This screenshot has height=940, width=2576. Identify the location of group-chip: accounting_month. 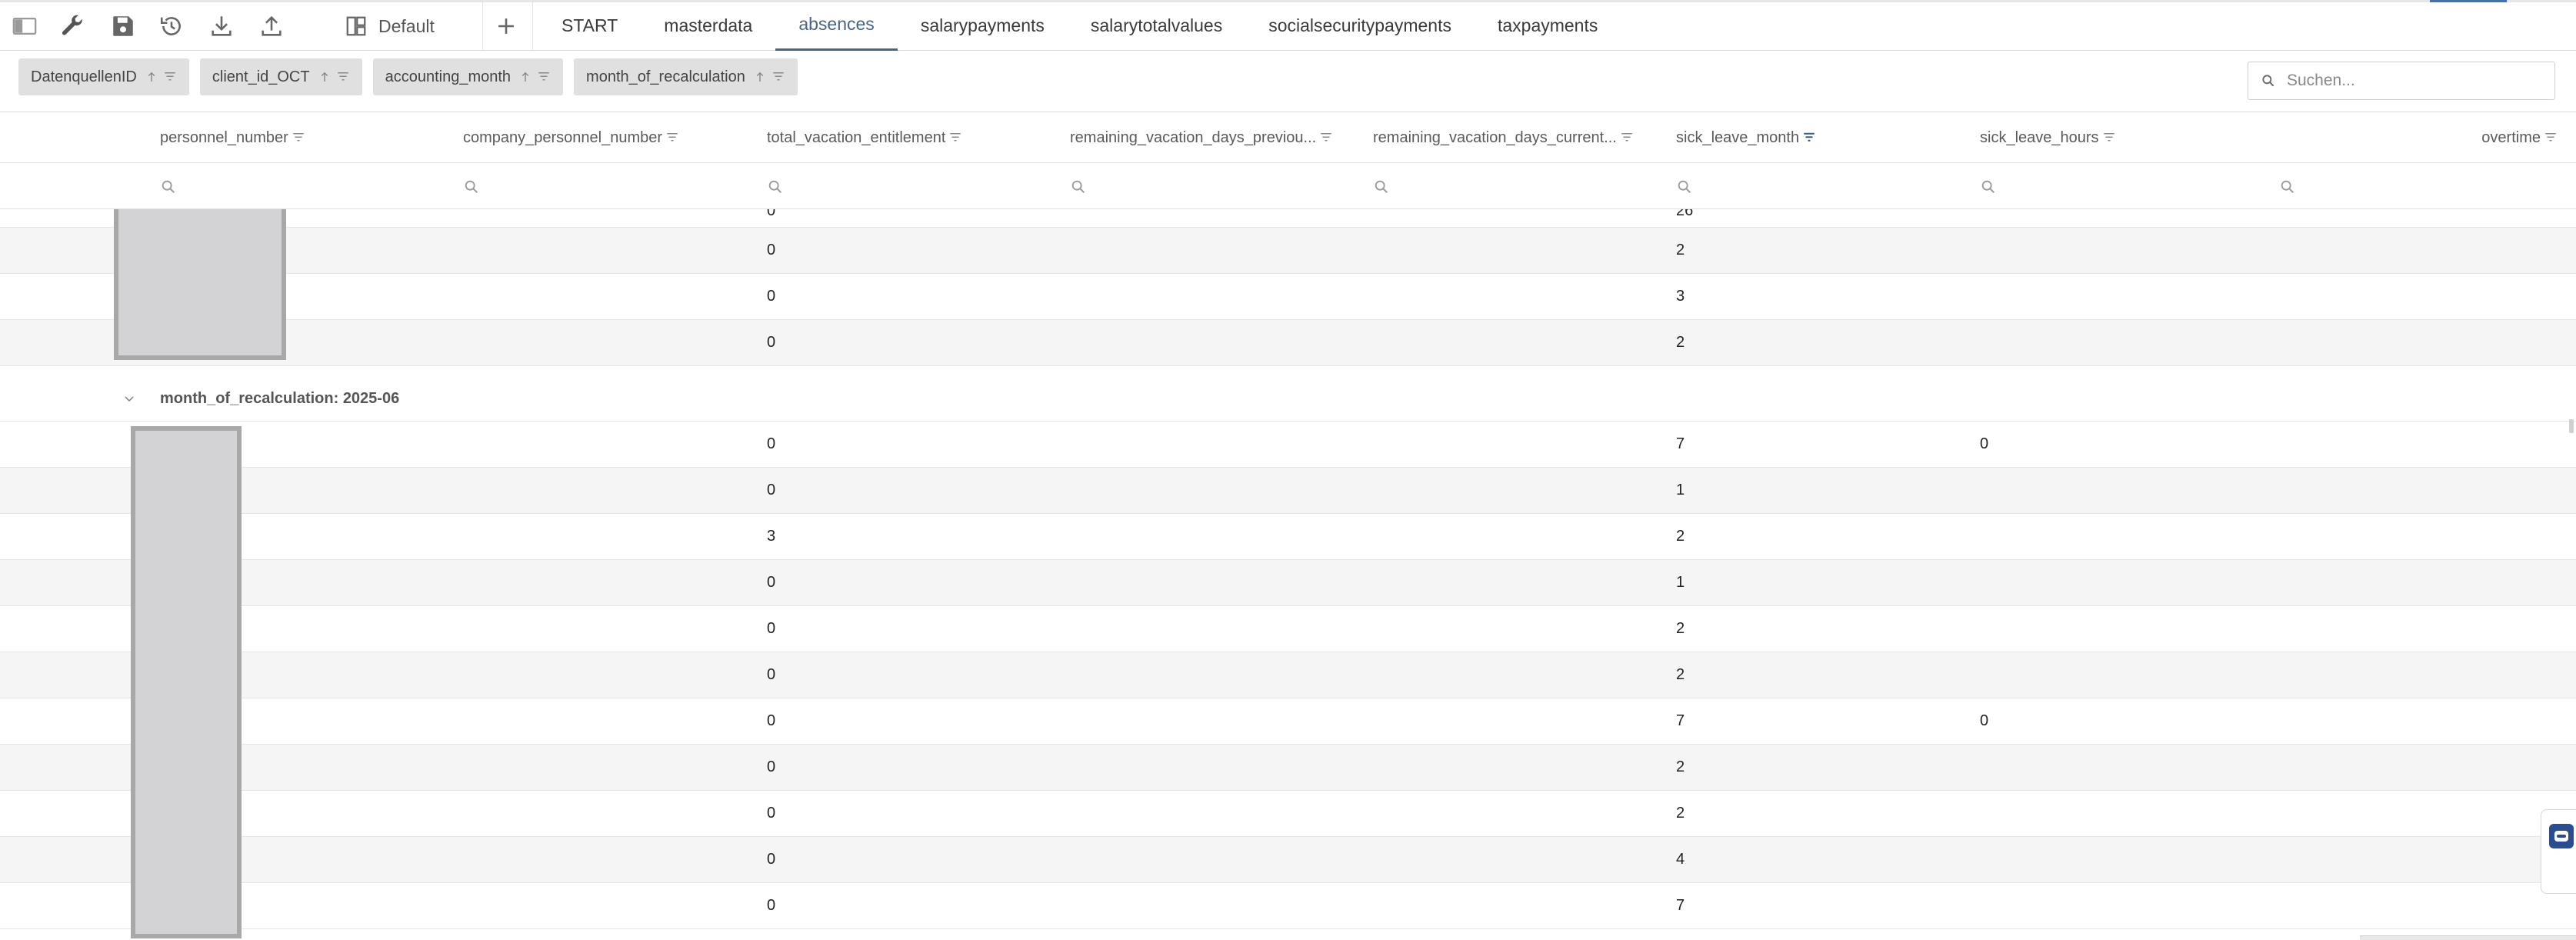
(468, 76).